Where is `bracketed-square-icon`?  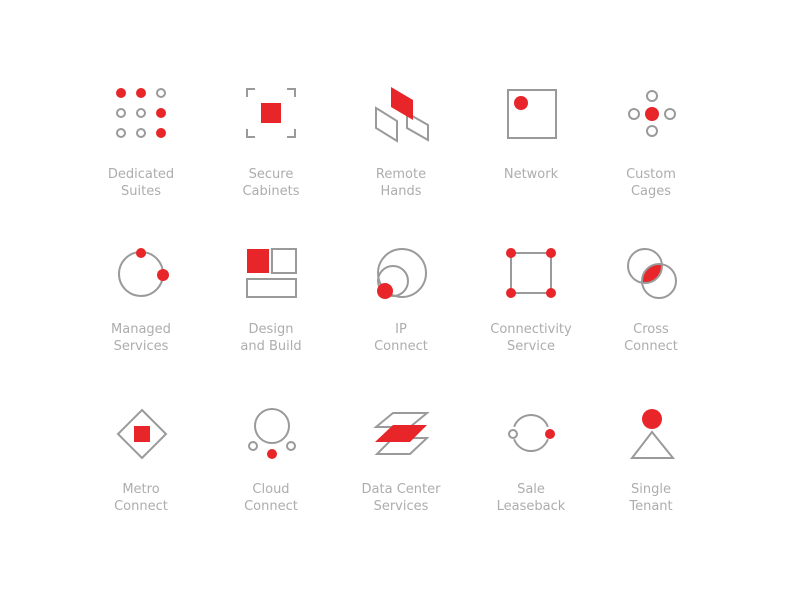 bracketed-square-icon is located at coordinates (271, 113).